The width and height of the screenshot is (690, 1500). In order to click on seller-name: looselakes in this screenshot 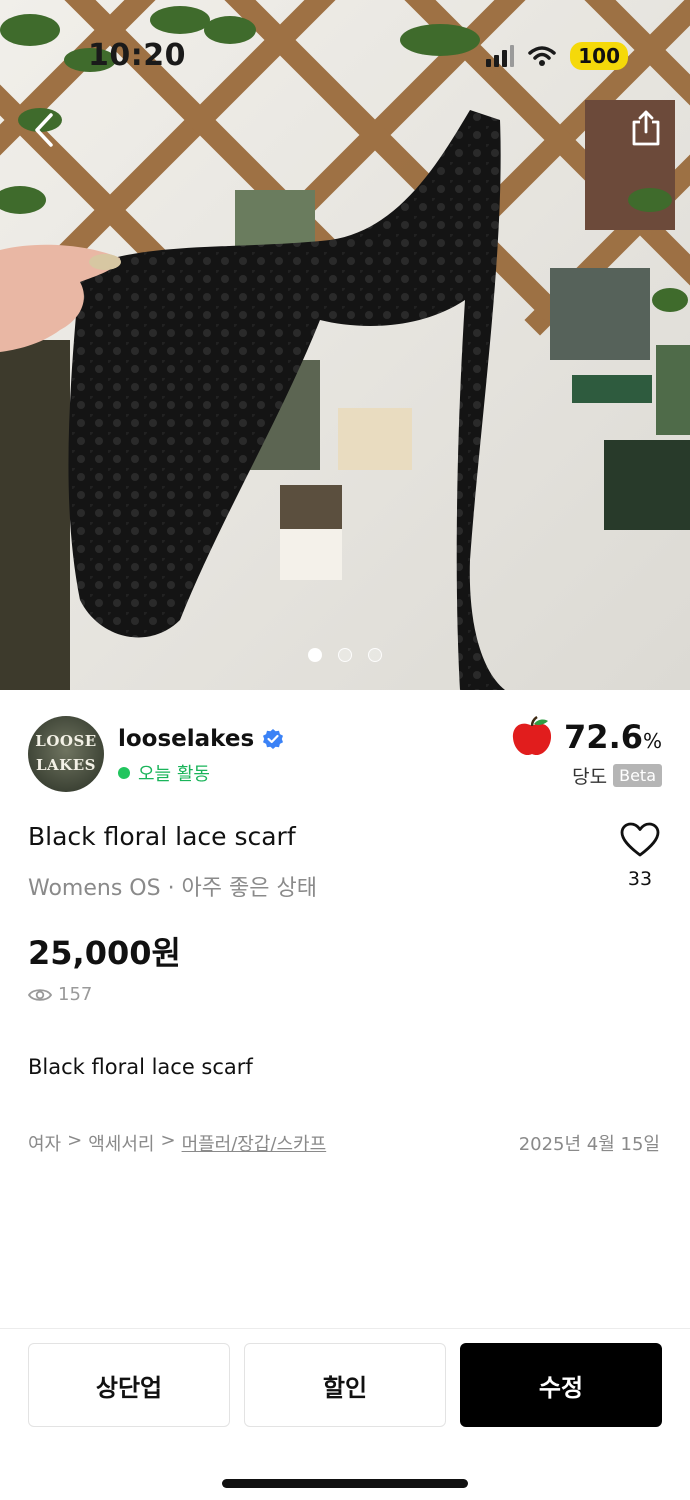, I will do `click(201, 739)`.